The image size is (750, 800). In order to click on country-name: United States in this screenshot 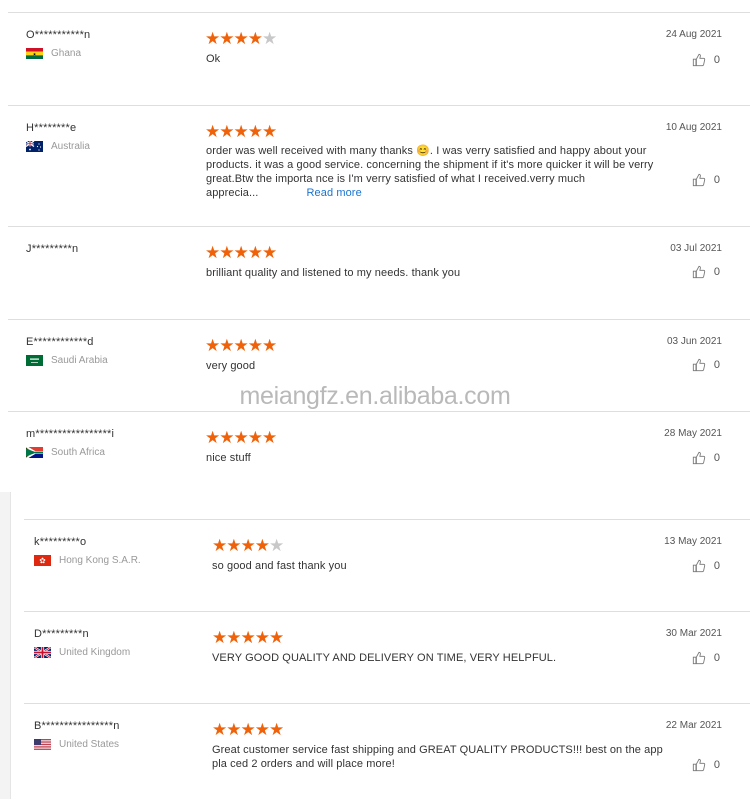, I will do `click(89, 744)`.